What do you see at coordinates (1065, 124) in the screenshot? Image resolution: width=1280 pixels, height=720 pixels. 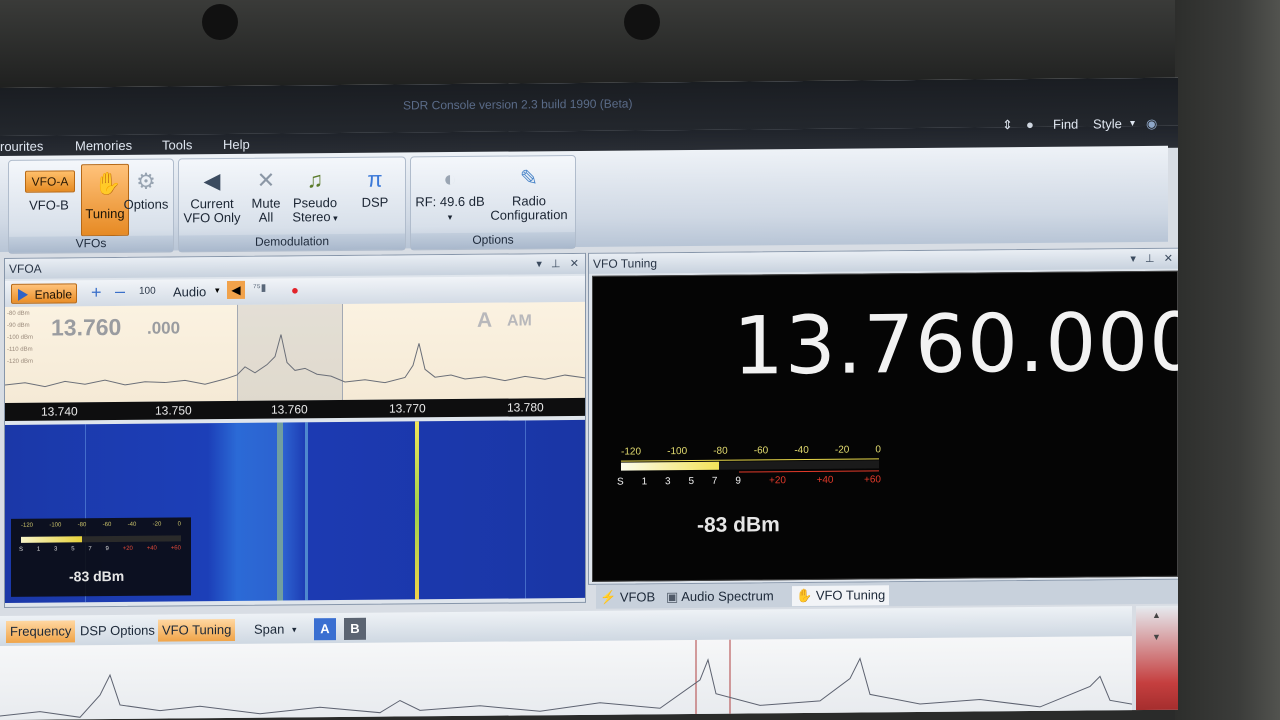 I see `find-button: Find` at bounding box center [1065, 124].